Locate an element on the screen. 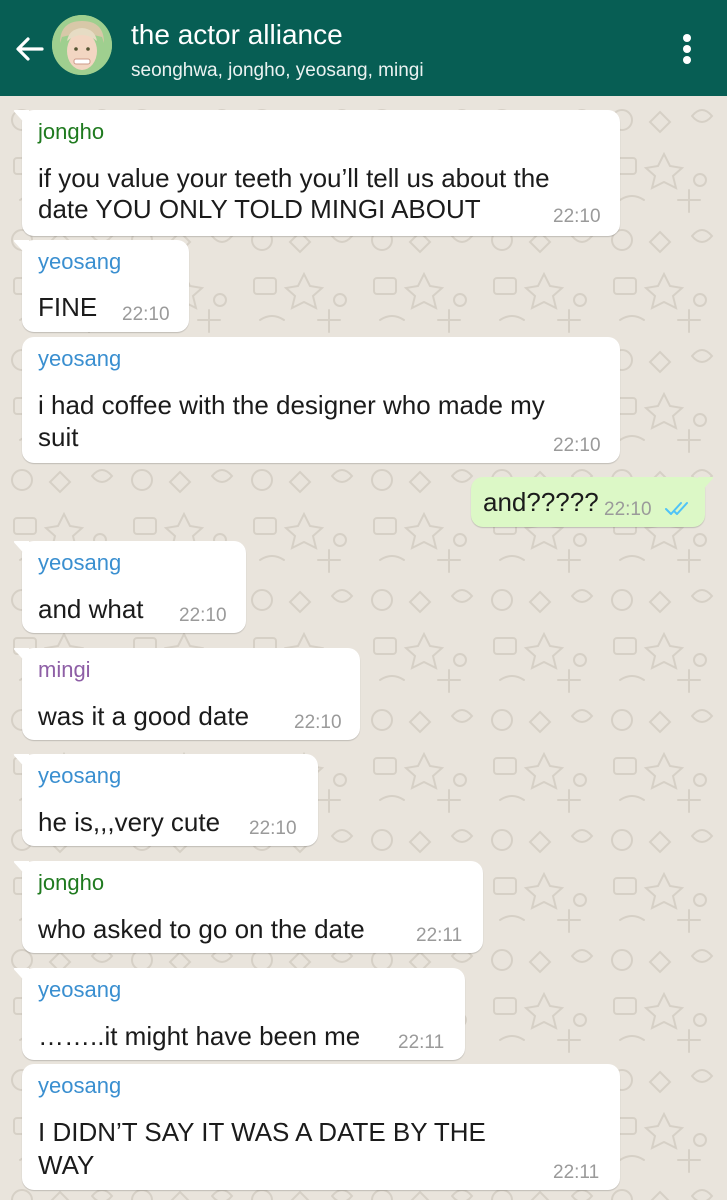 The height and width of the screenshot is (1200, 727). message-text: he is,,,very cute is located at coordinates (129, 822).